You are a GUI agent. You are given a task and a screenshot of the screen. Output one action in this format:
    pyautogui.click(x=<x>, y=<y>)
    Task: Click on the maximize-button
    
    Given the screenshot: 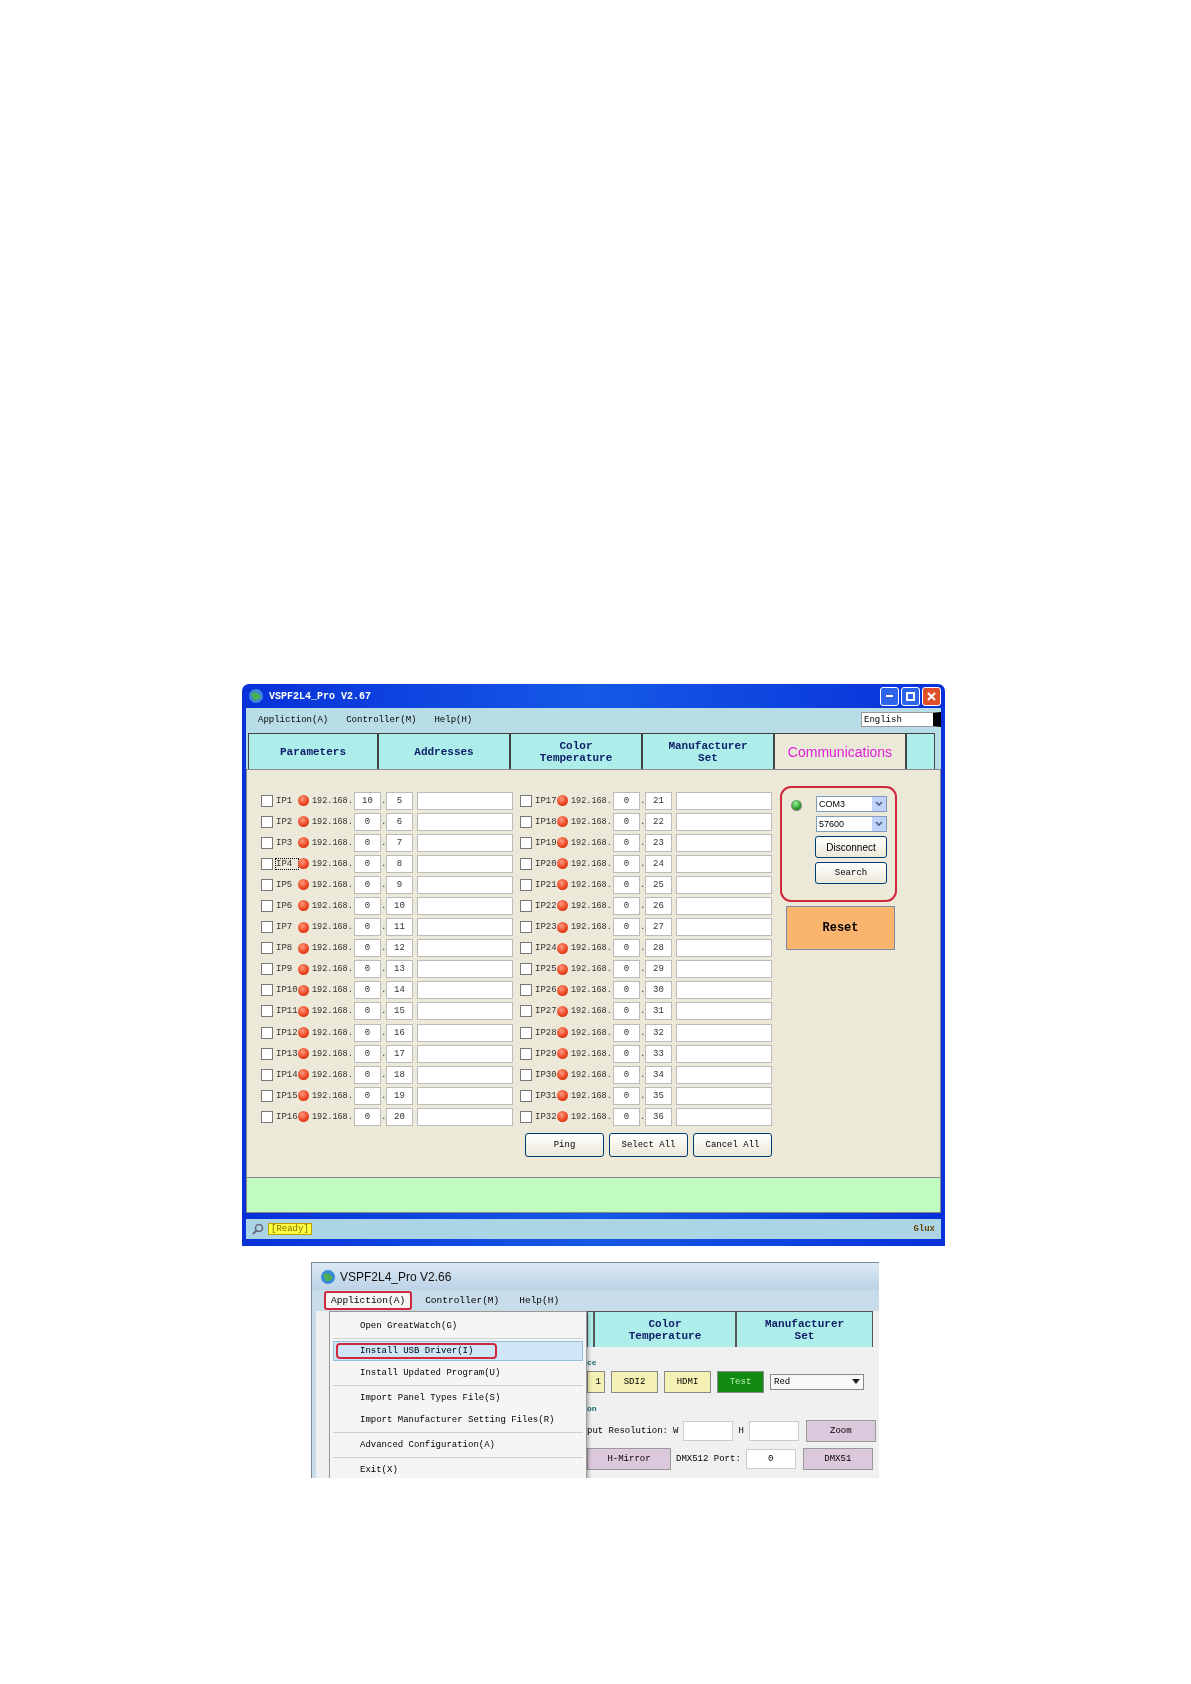 What is the action you would take?
    pyautogui.click(x=910, y=696)
    